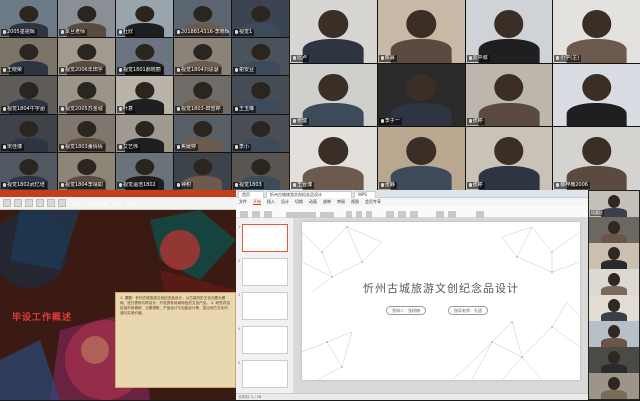 Image resolution: width=640 pixels, height=401 pixels. I want to click on participant-tile: 宋佳博, so click(28, 133).